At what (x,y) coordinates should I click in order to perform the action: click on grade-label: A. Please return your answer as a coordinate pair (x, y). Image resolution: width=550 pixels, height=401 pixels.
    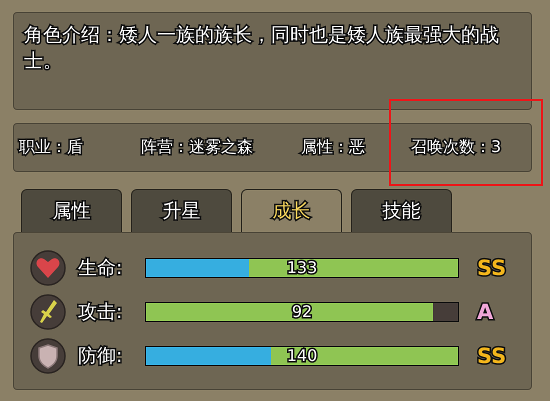
    Looking at the image, I should click on (485, 312).